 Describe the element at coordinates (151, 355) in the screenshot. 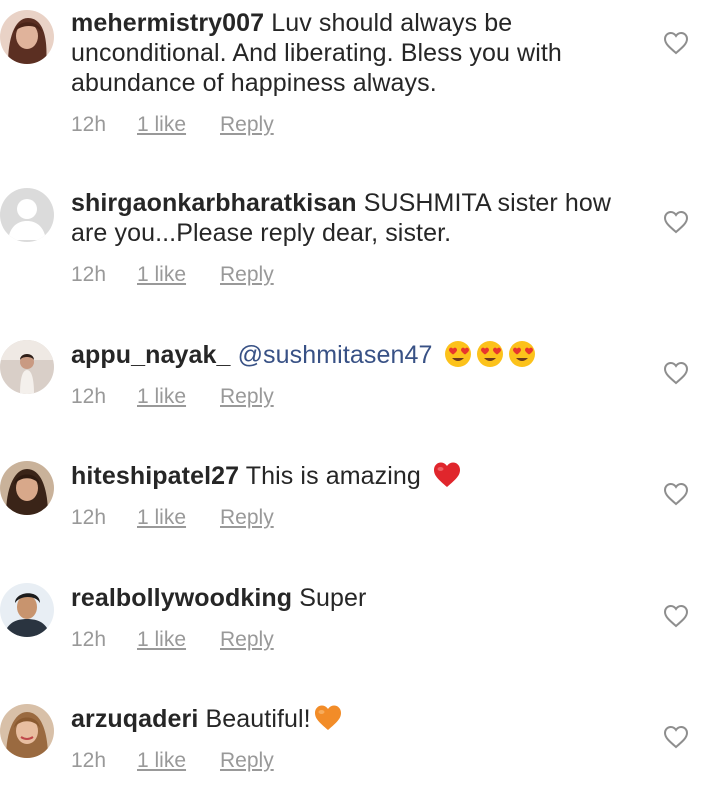

I see `comment-username: appu_nayak_` at that location.